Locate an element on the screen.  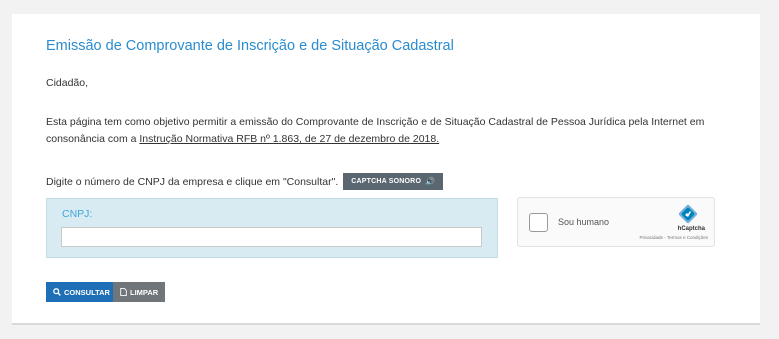
greeting-text: Cidadão, is located at coordinates (67, 83).